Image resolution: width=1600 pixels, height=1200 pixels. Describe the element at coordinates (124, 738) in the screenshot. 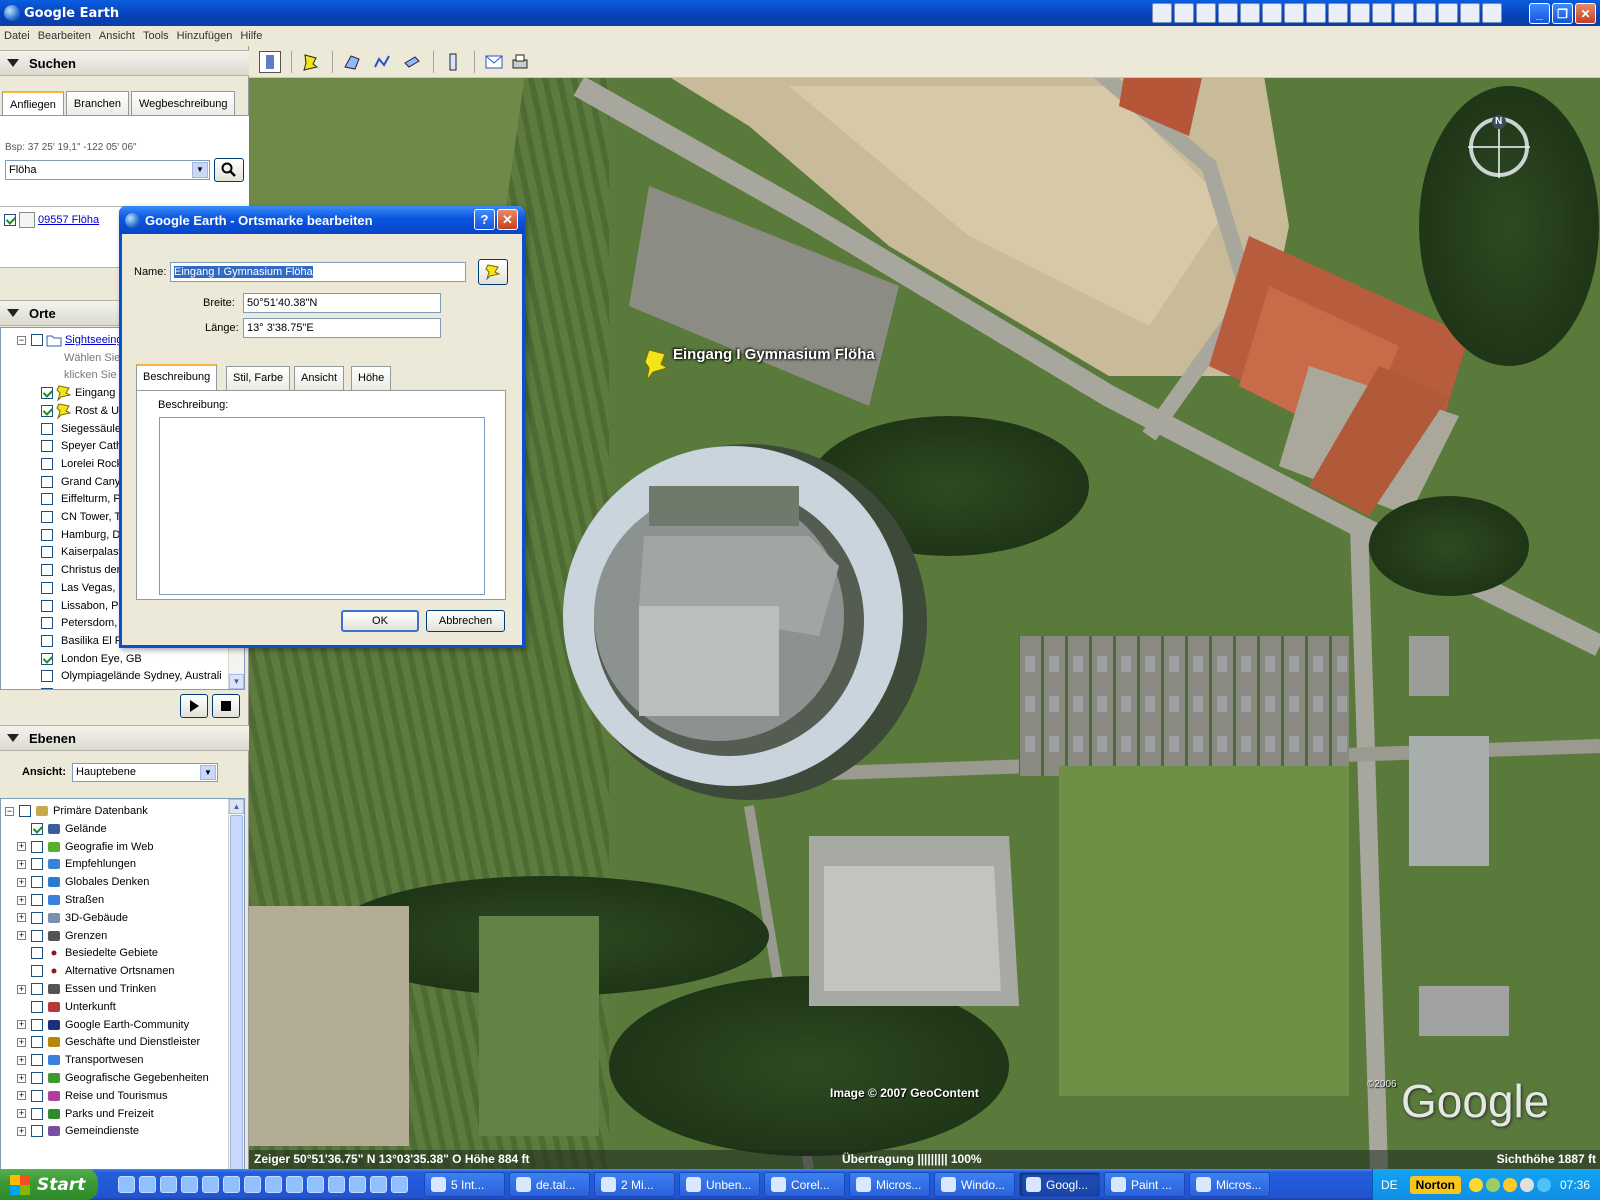

I see `layers-section-header: Ebenen` at that location.